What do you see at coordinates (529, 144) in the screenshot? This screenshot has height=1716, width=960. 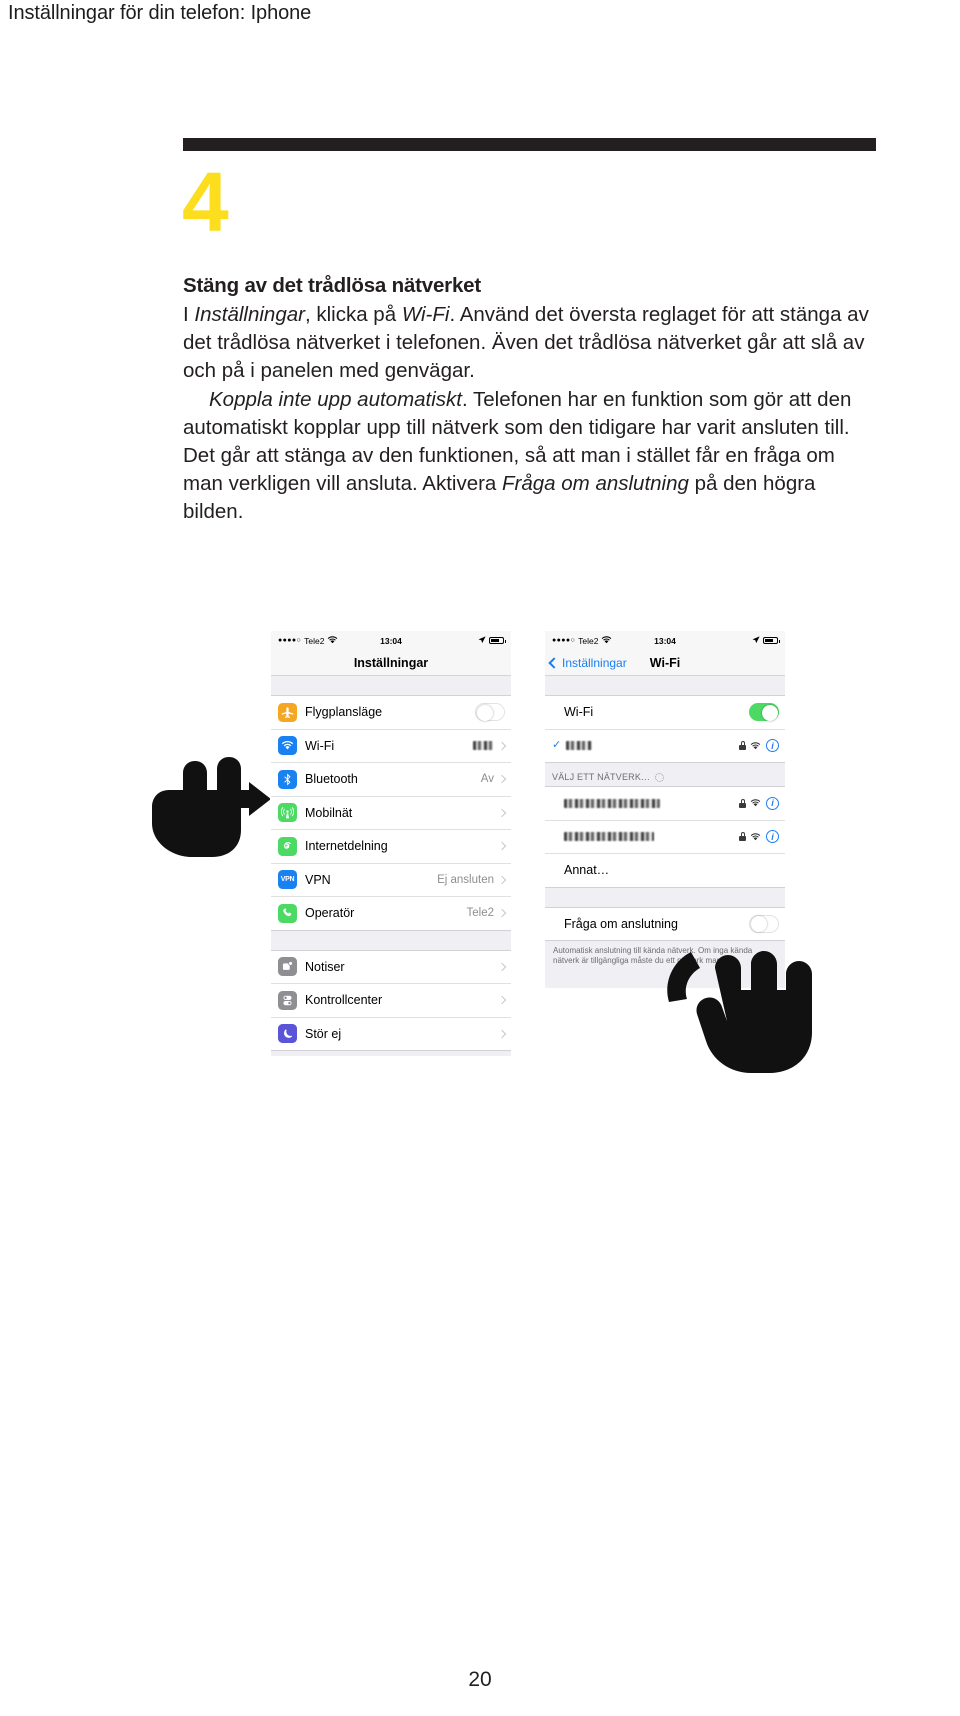 I see `section-rule` at bounding box center [529, 144].